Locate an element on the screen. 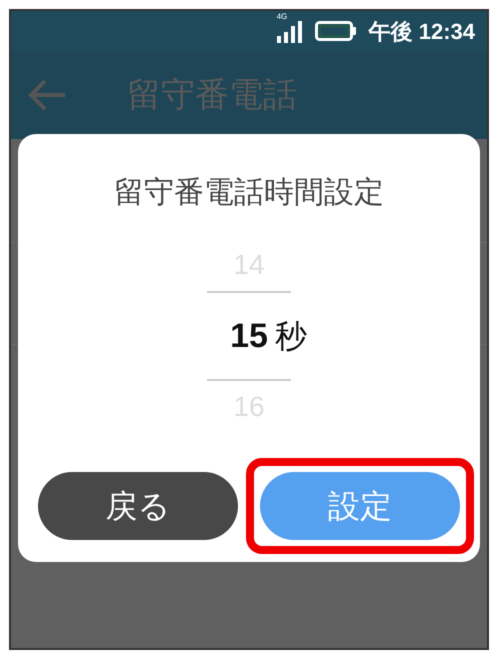 This screenshot has height=659, width=498. back-arrow-icon is located at coordinates (47, 95).